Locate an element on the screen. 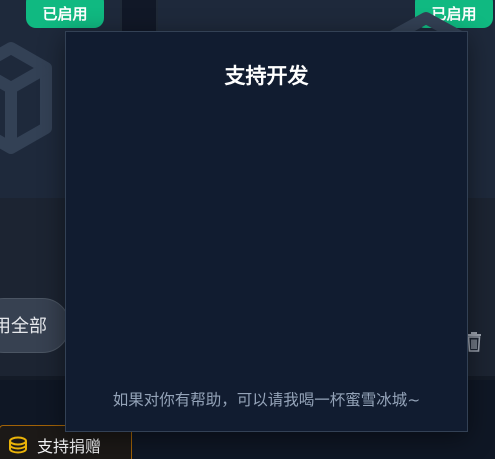 This screenshot has height=459, width=495. coins-icon is located at coordinates (18, 447).